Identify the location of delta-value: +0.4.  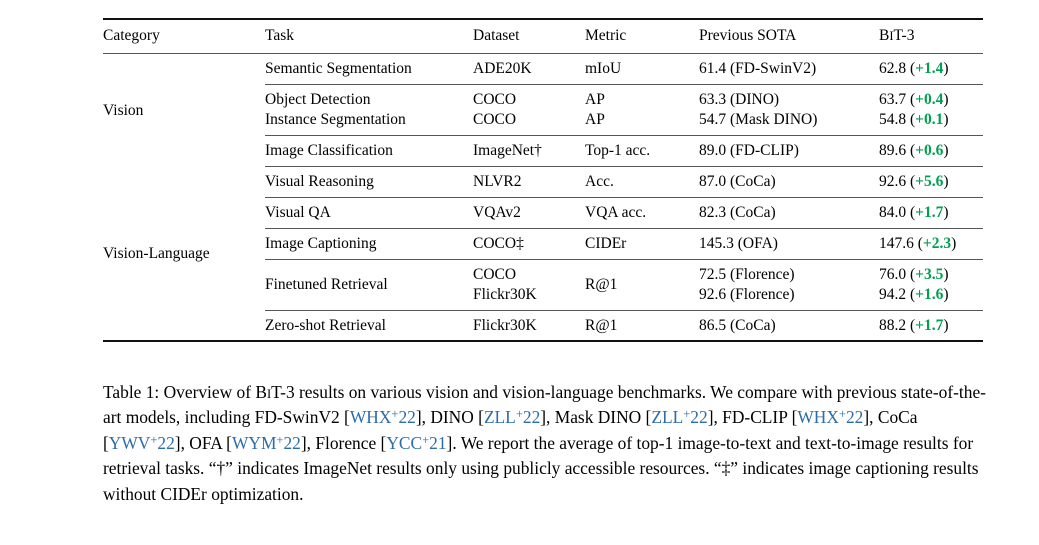
(929, 99).